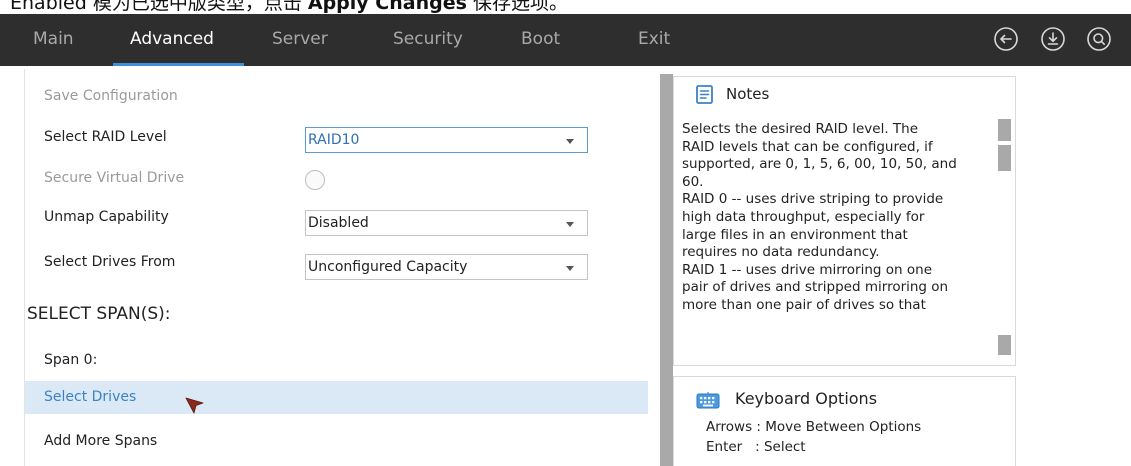 This screenshot has width=1131, height=466. What do you see at coordinates (71, 360) in the screenshot?
I see `span-0-label: Span 0:` at bounding box center [71, 360].